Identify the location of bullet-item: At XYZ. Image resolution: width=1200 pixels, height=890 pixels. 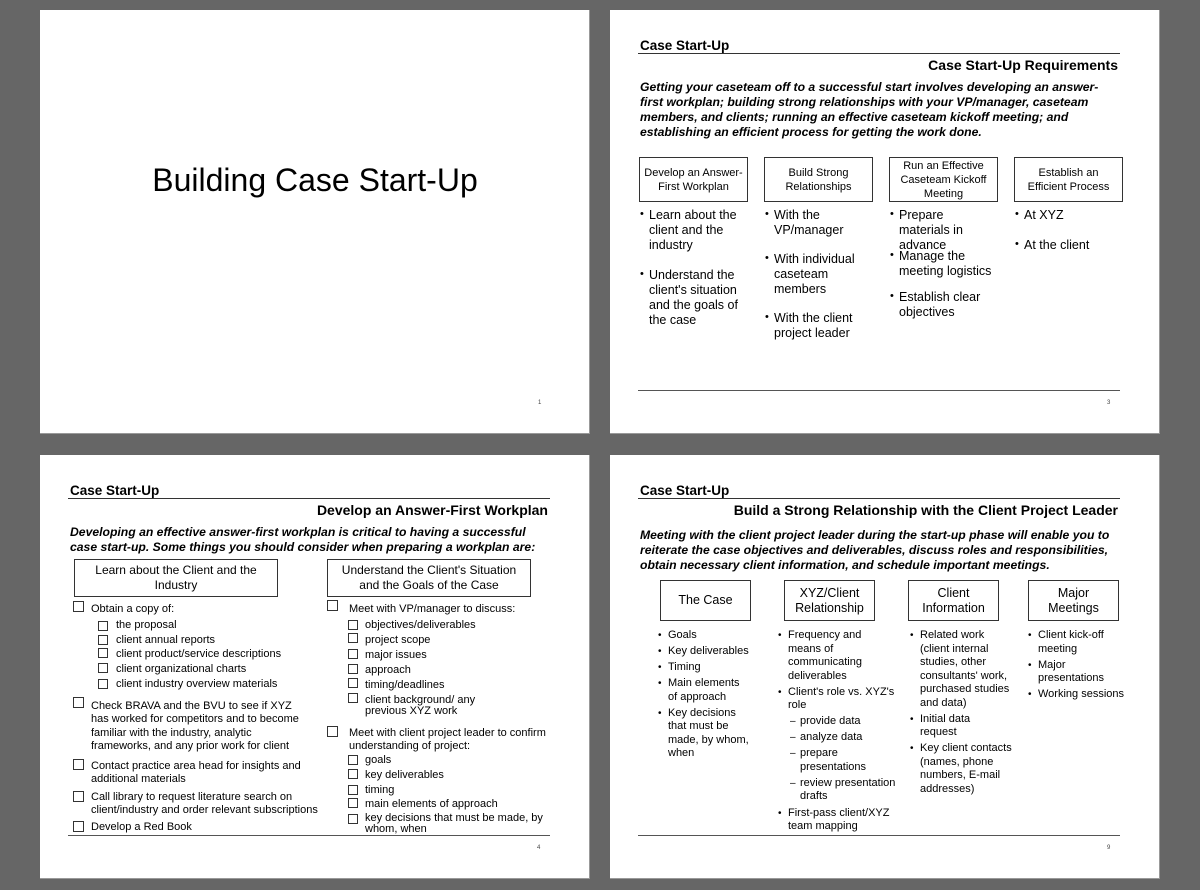
(1067, 215).